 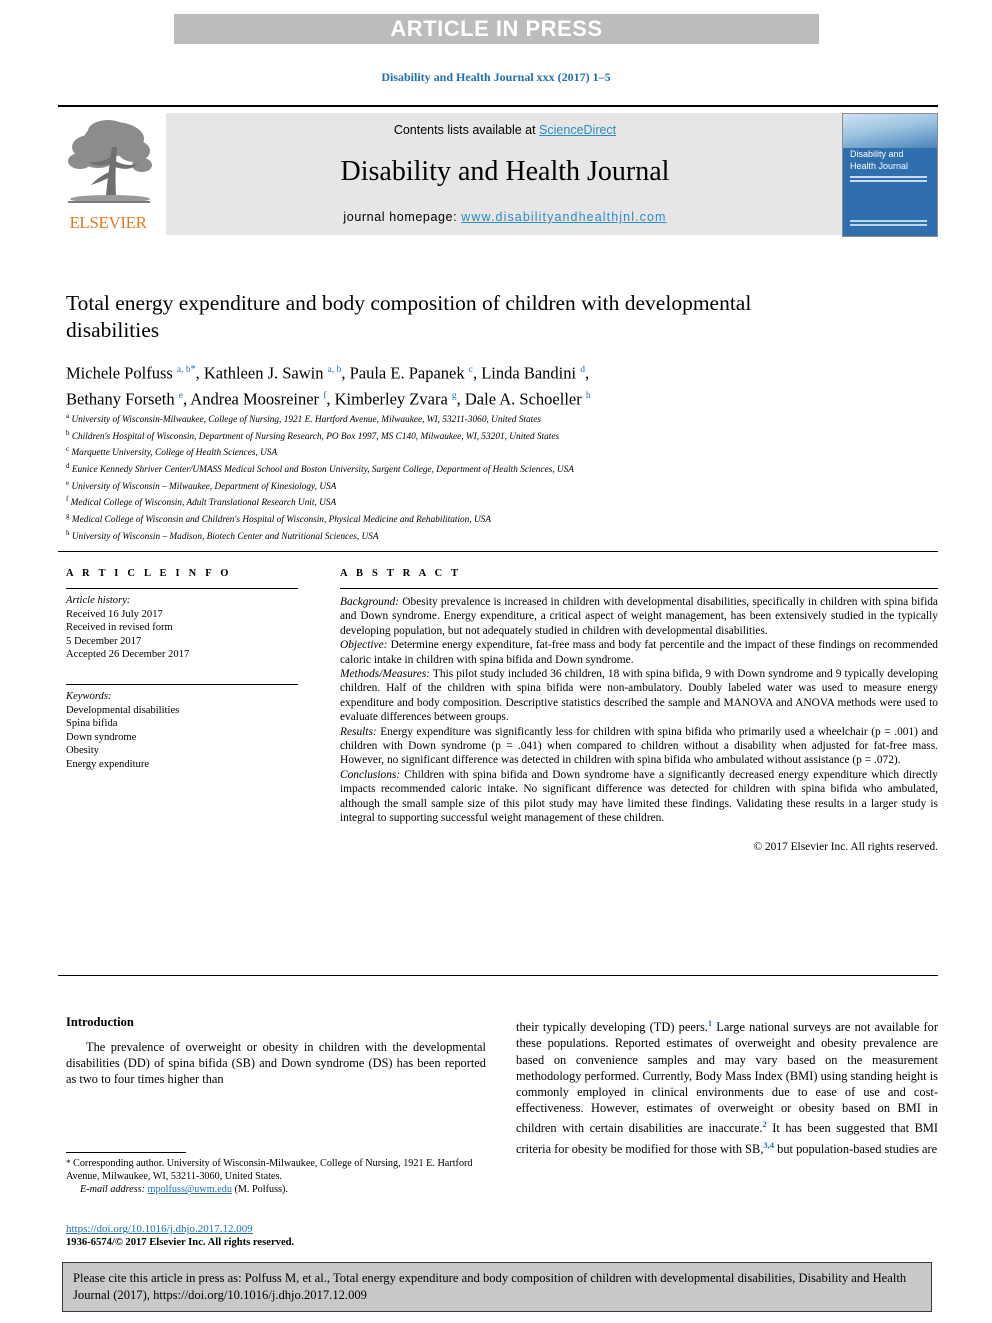 I want to click on affiliation-marker: f, so click(x=67, y=499).